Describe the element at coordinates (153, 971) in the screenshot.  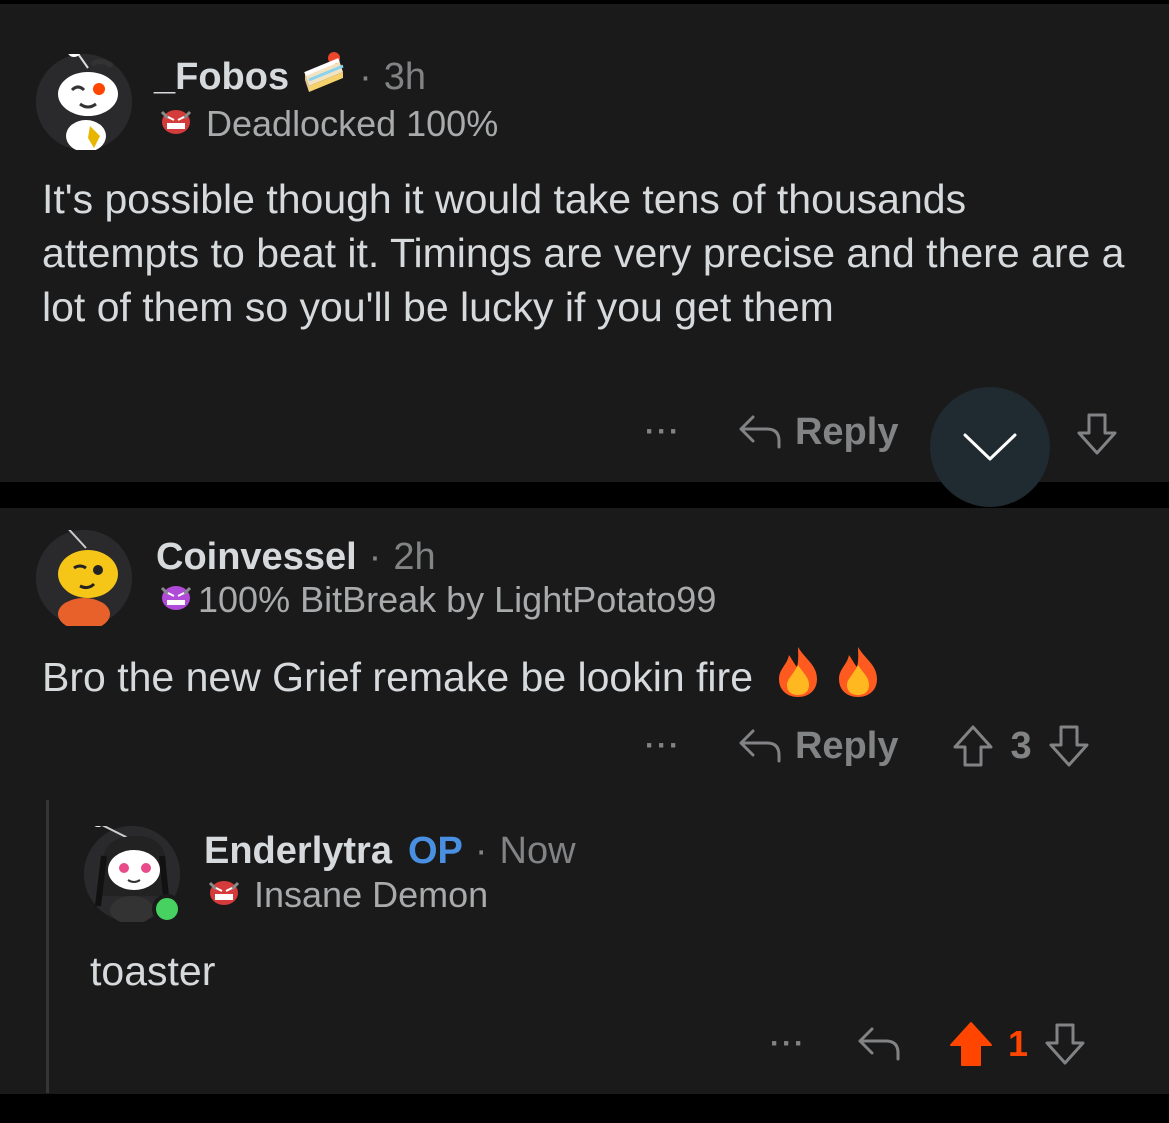
I see `comment-body: toaster` at that location.